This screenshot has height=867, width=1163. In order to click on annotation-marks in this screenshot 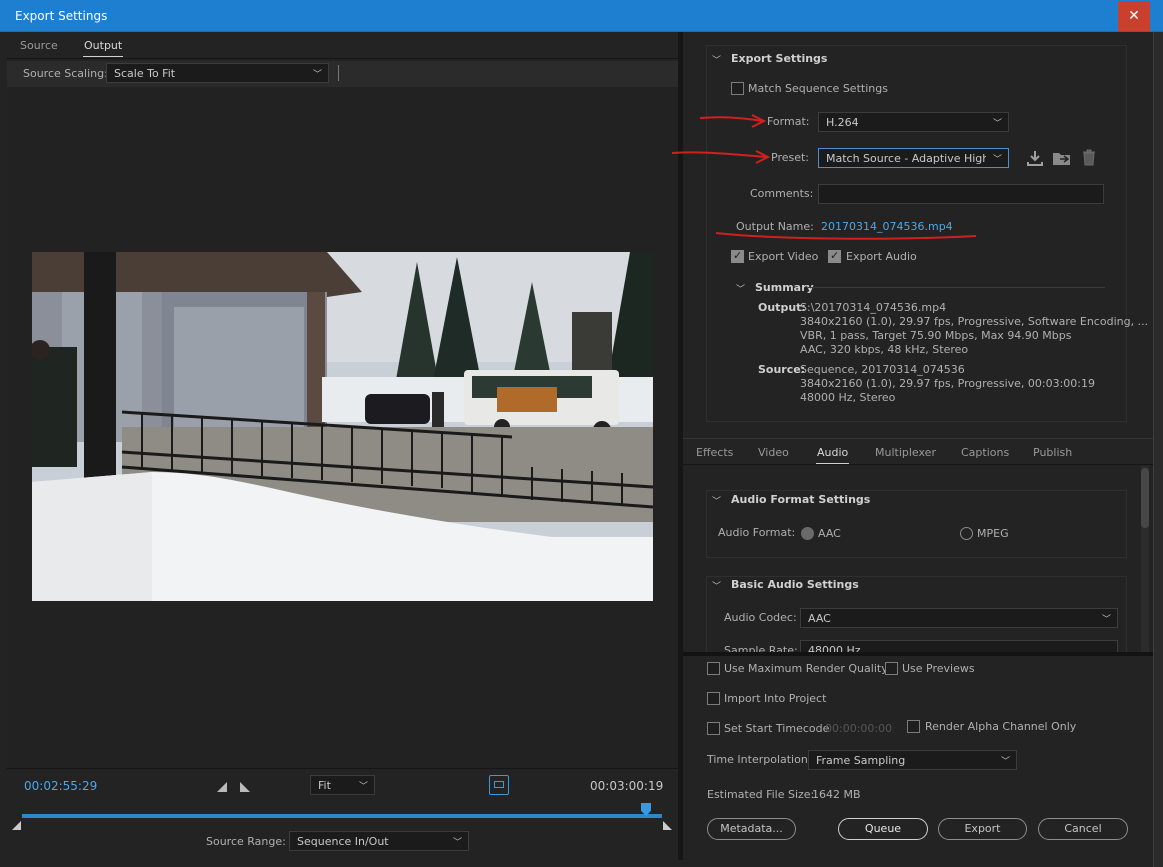, I will do `click(824, 177)`.